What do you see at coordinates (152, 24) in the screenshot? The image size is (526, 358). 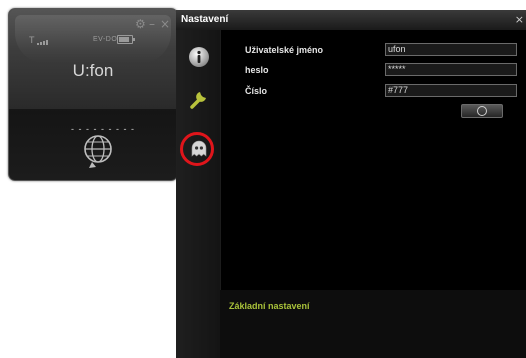 I see `minimize-button: –` at bounding box center [152, 24].